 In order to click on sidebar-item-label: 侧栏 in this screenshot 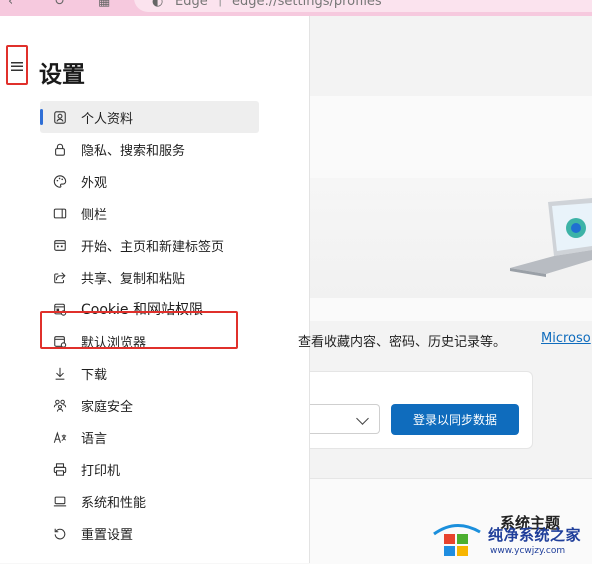, I will do `click(94, 215)`.